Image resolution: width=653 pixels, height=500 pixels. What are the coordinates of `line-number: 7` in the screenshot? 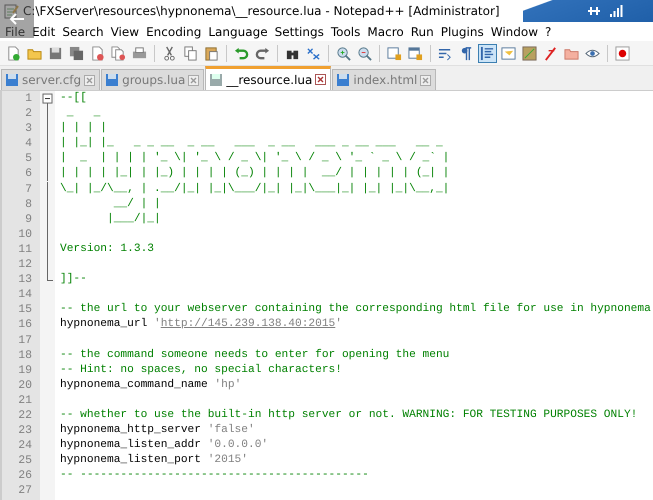 It's located at (28, 189).